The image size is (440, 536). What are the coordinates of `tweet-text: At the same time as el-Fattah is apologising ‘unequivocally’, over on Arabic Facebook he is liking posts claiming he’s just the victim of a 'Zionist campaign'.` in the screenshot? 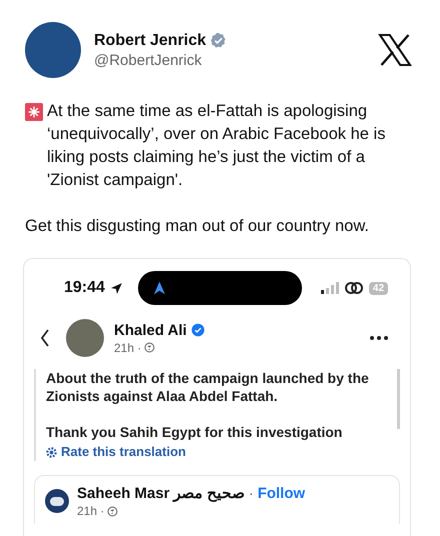 It's located at (216, 146).